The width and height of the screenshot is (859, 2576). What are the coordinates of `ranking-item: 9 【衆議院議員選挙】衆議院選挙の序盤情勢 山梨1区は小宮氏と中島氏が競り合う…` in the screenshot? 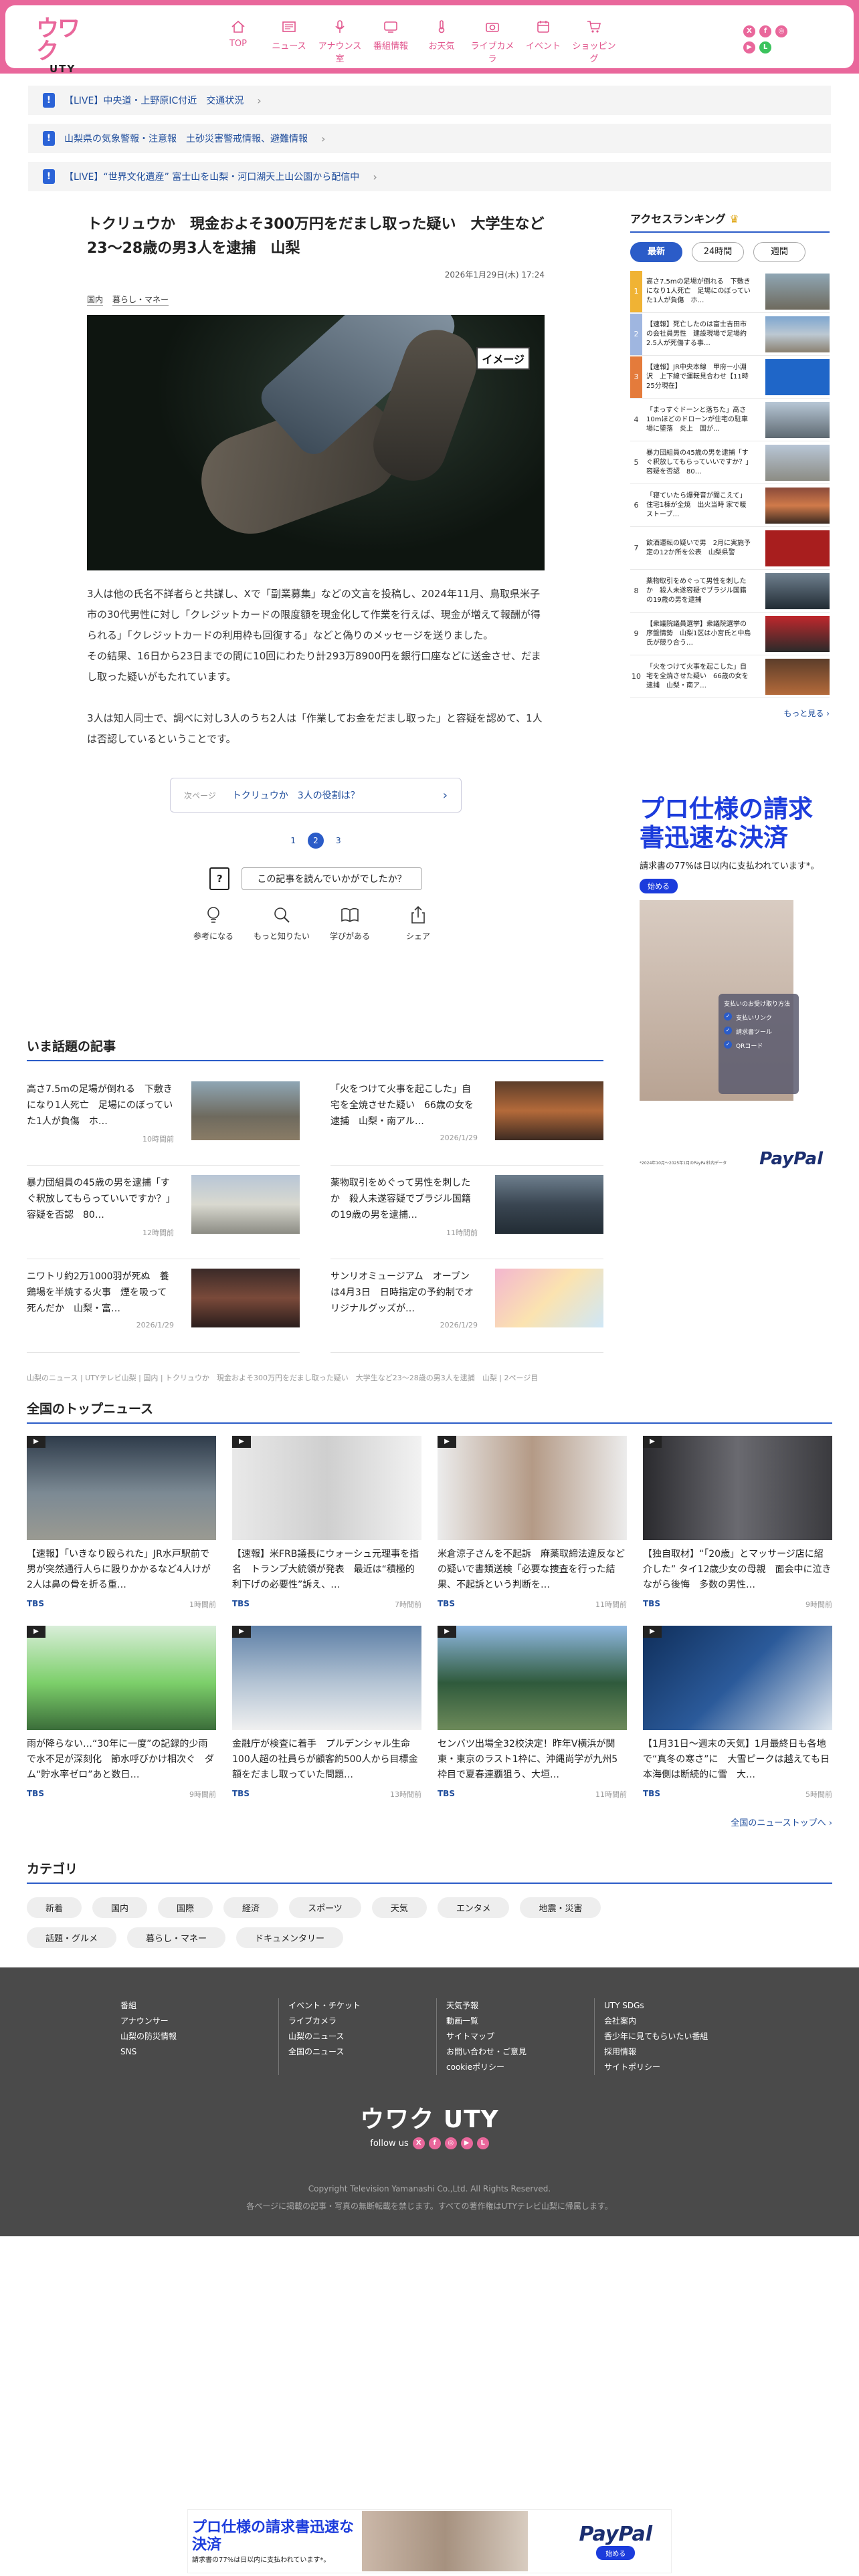 It's located at (730, 634).